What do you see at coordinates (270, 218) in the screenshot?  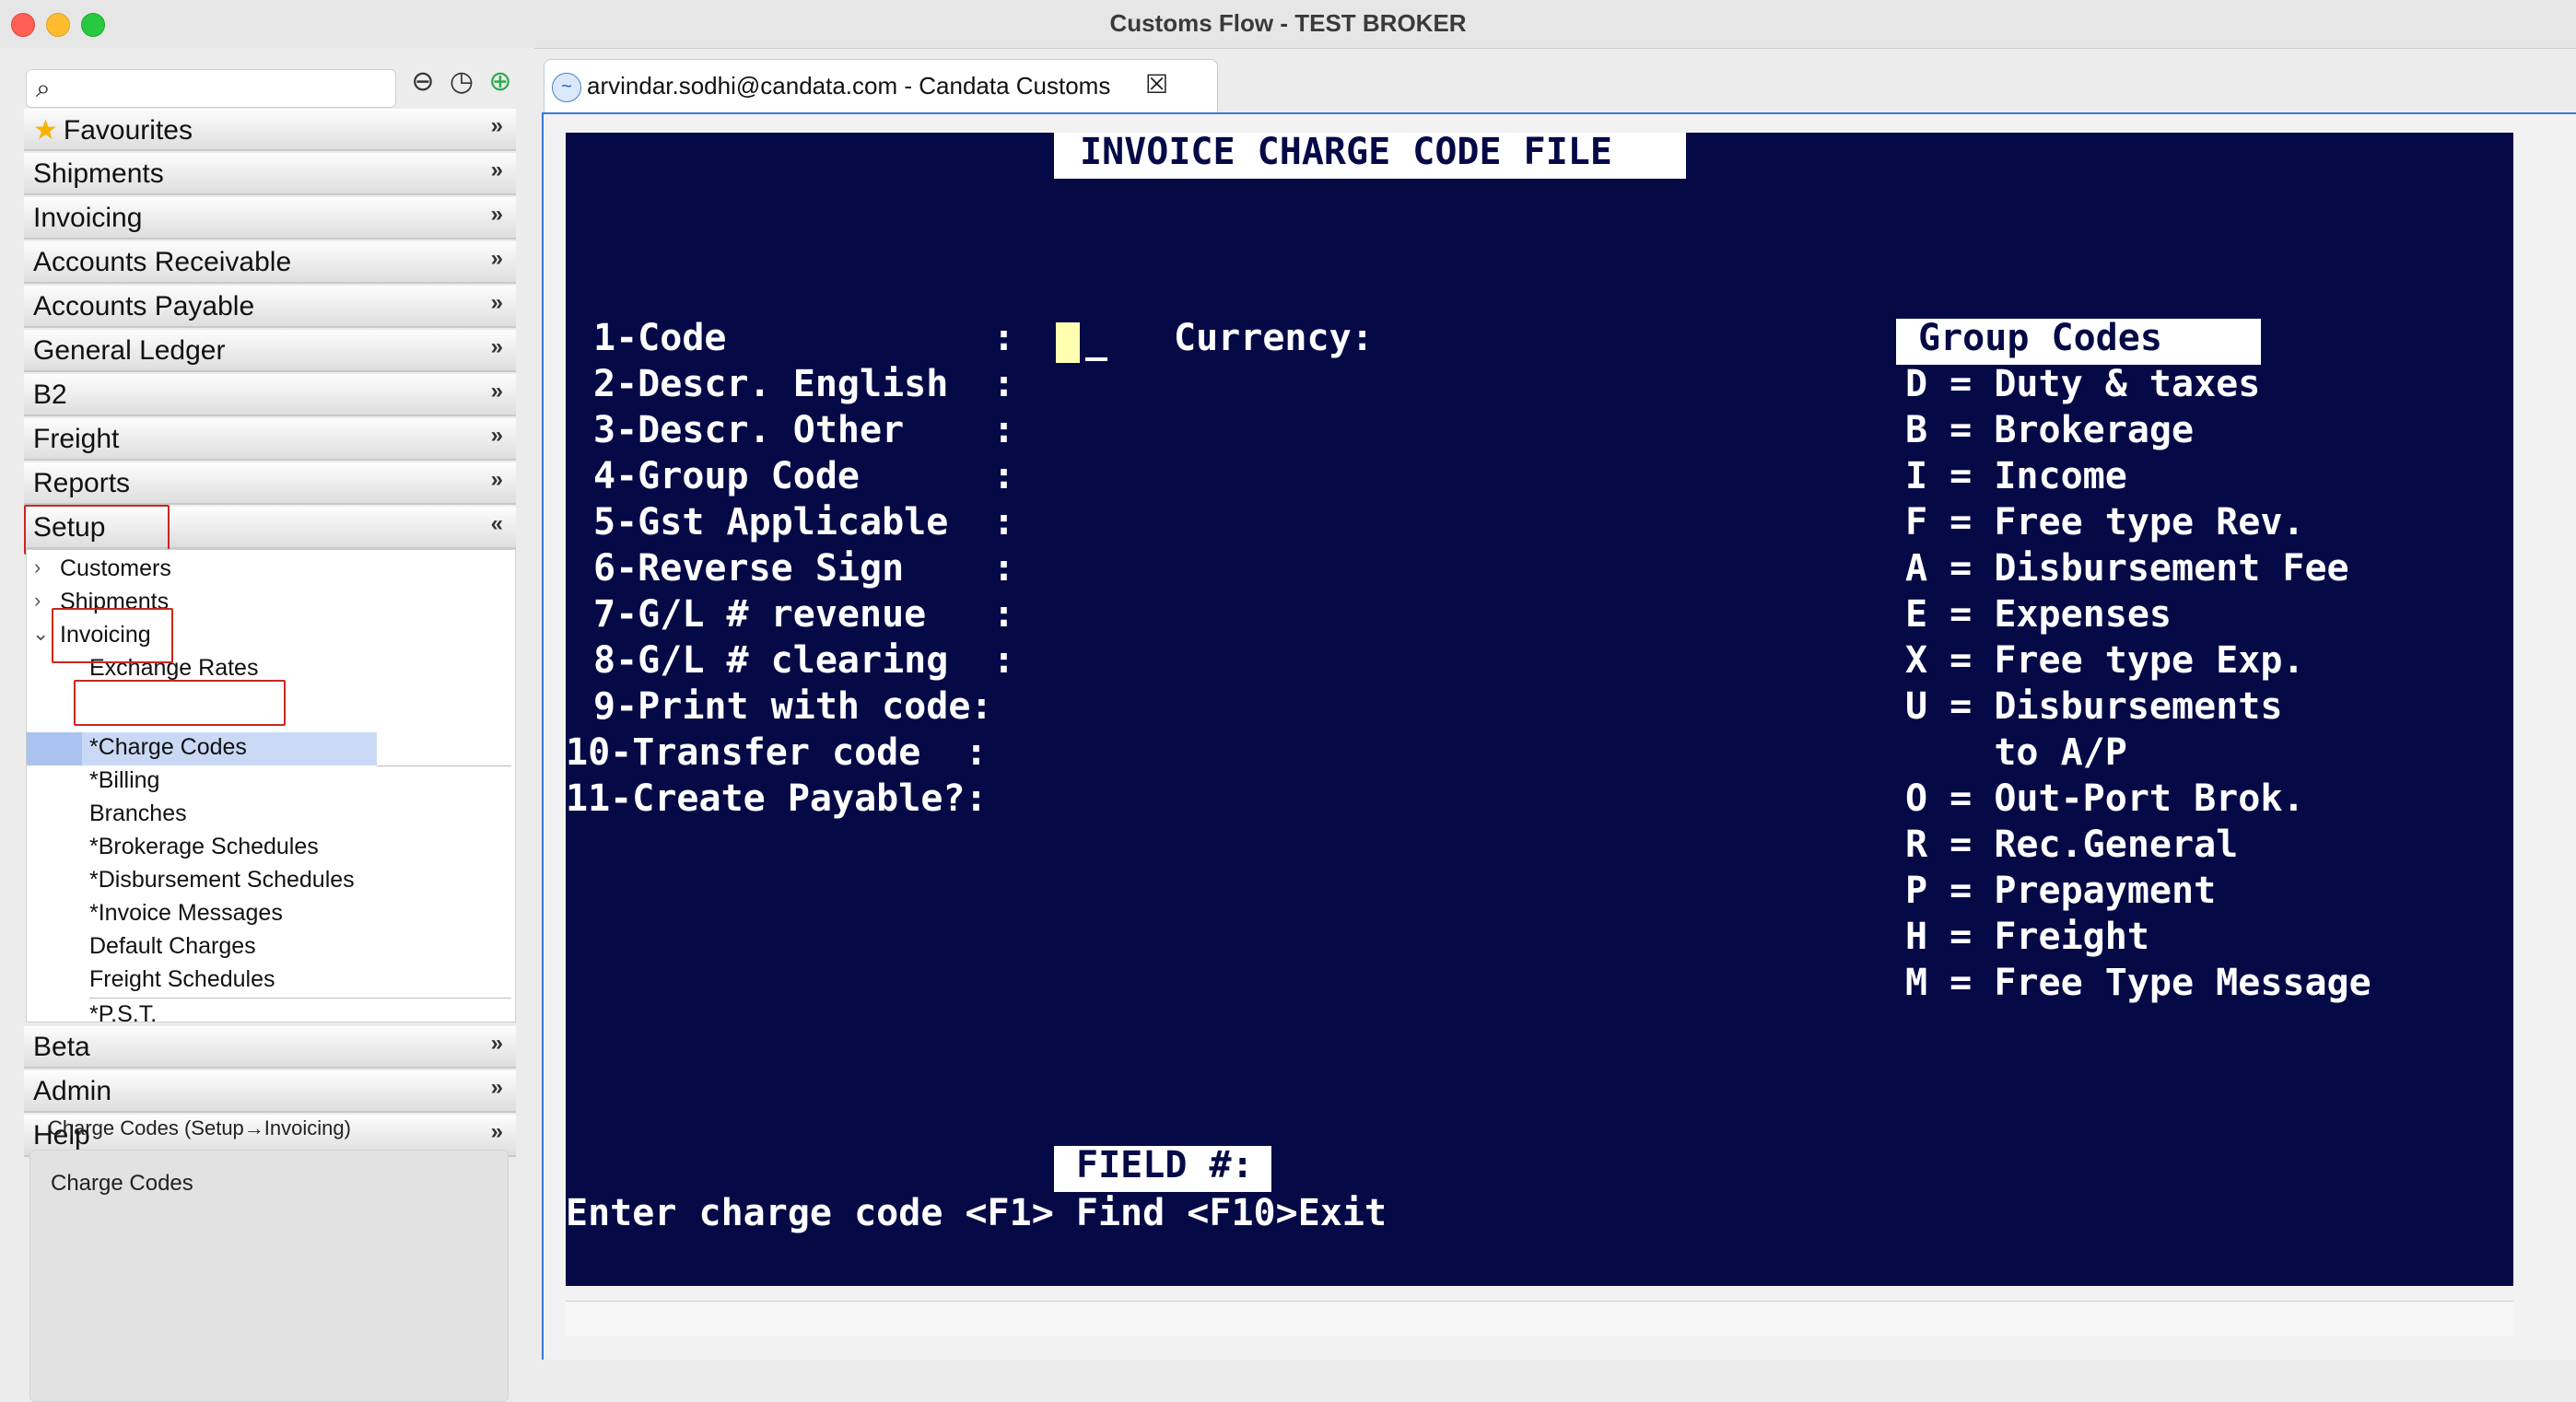 I see `category-invoicing: Invoicing »` at bounding box center [270, 218].